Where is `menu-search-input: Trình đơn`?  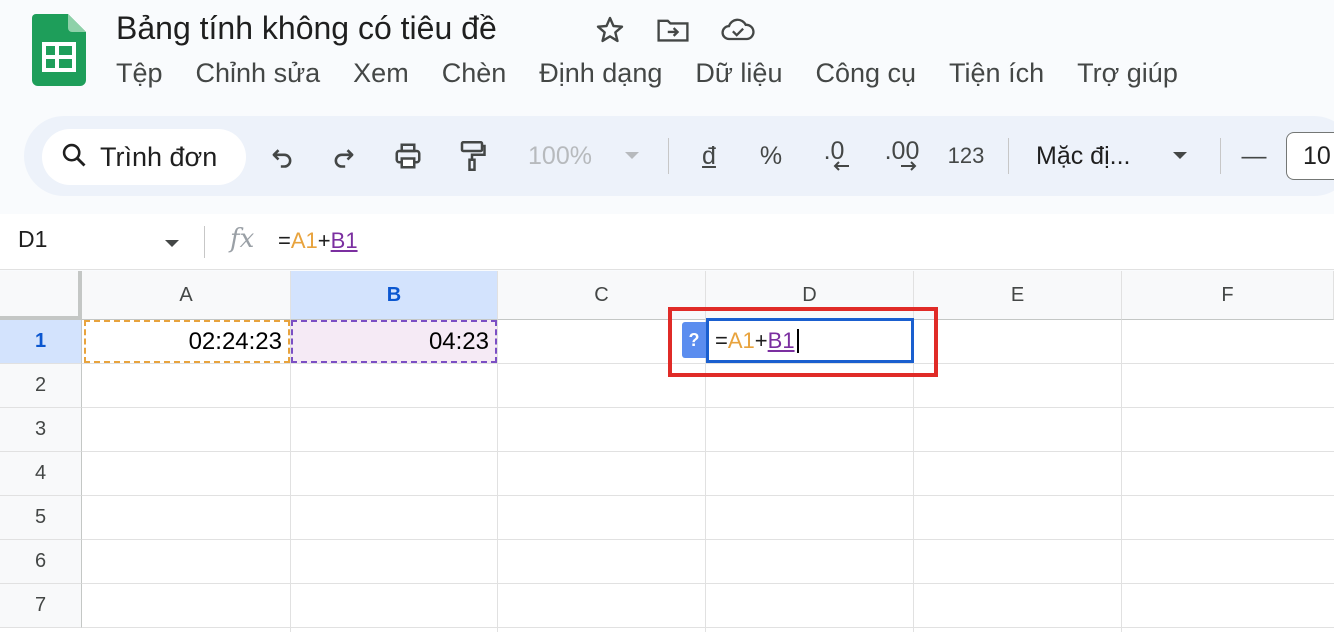 menu-search-input: Trình đơn is located at coordinates (144, 157).